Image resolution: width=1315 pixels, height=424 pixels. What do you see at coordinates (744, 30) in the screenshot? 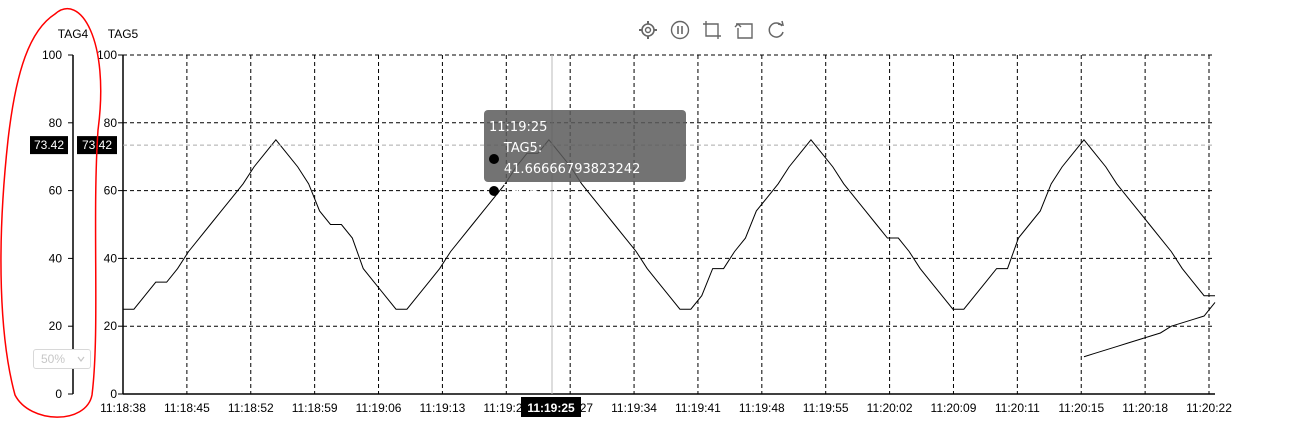
I see `reset-zoom-icon` at bounding box center [744, 30].